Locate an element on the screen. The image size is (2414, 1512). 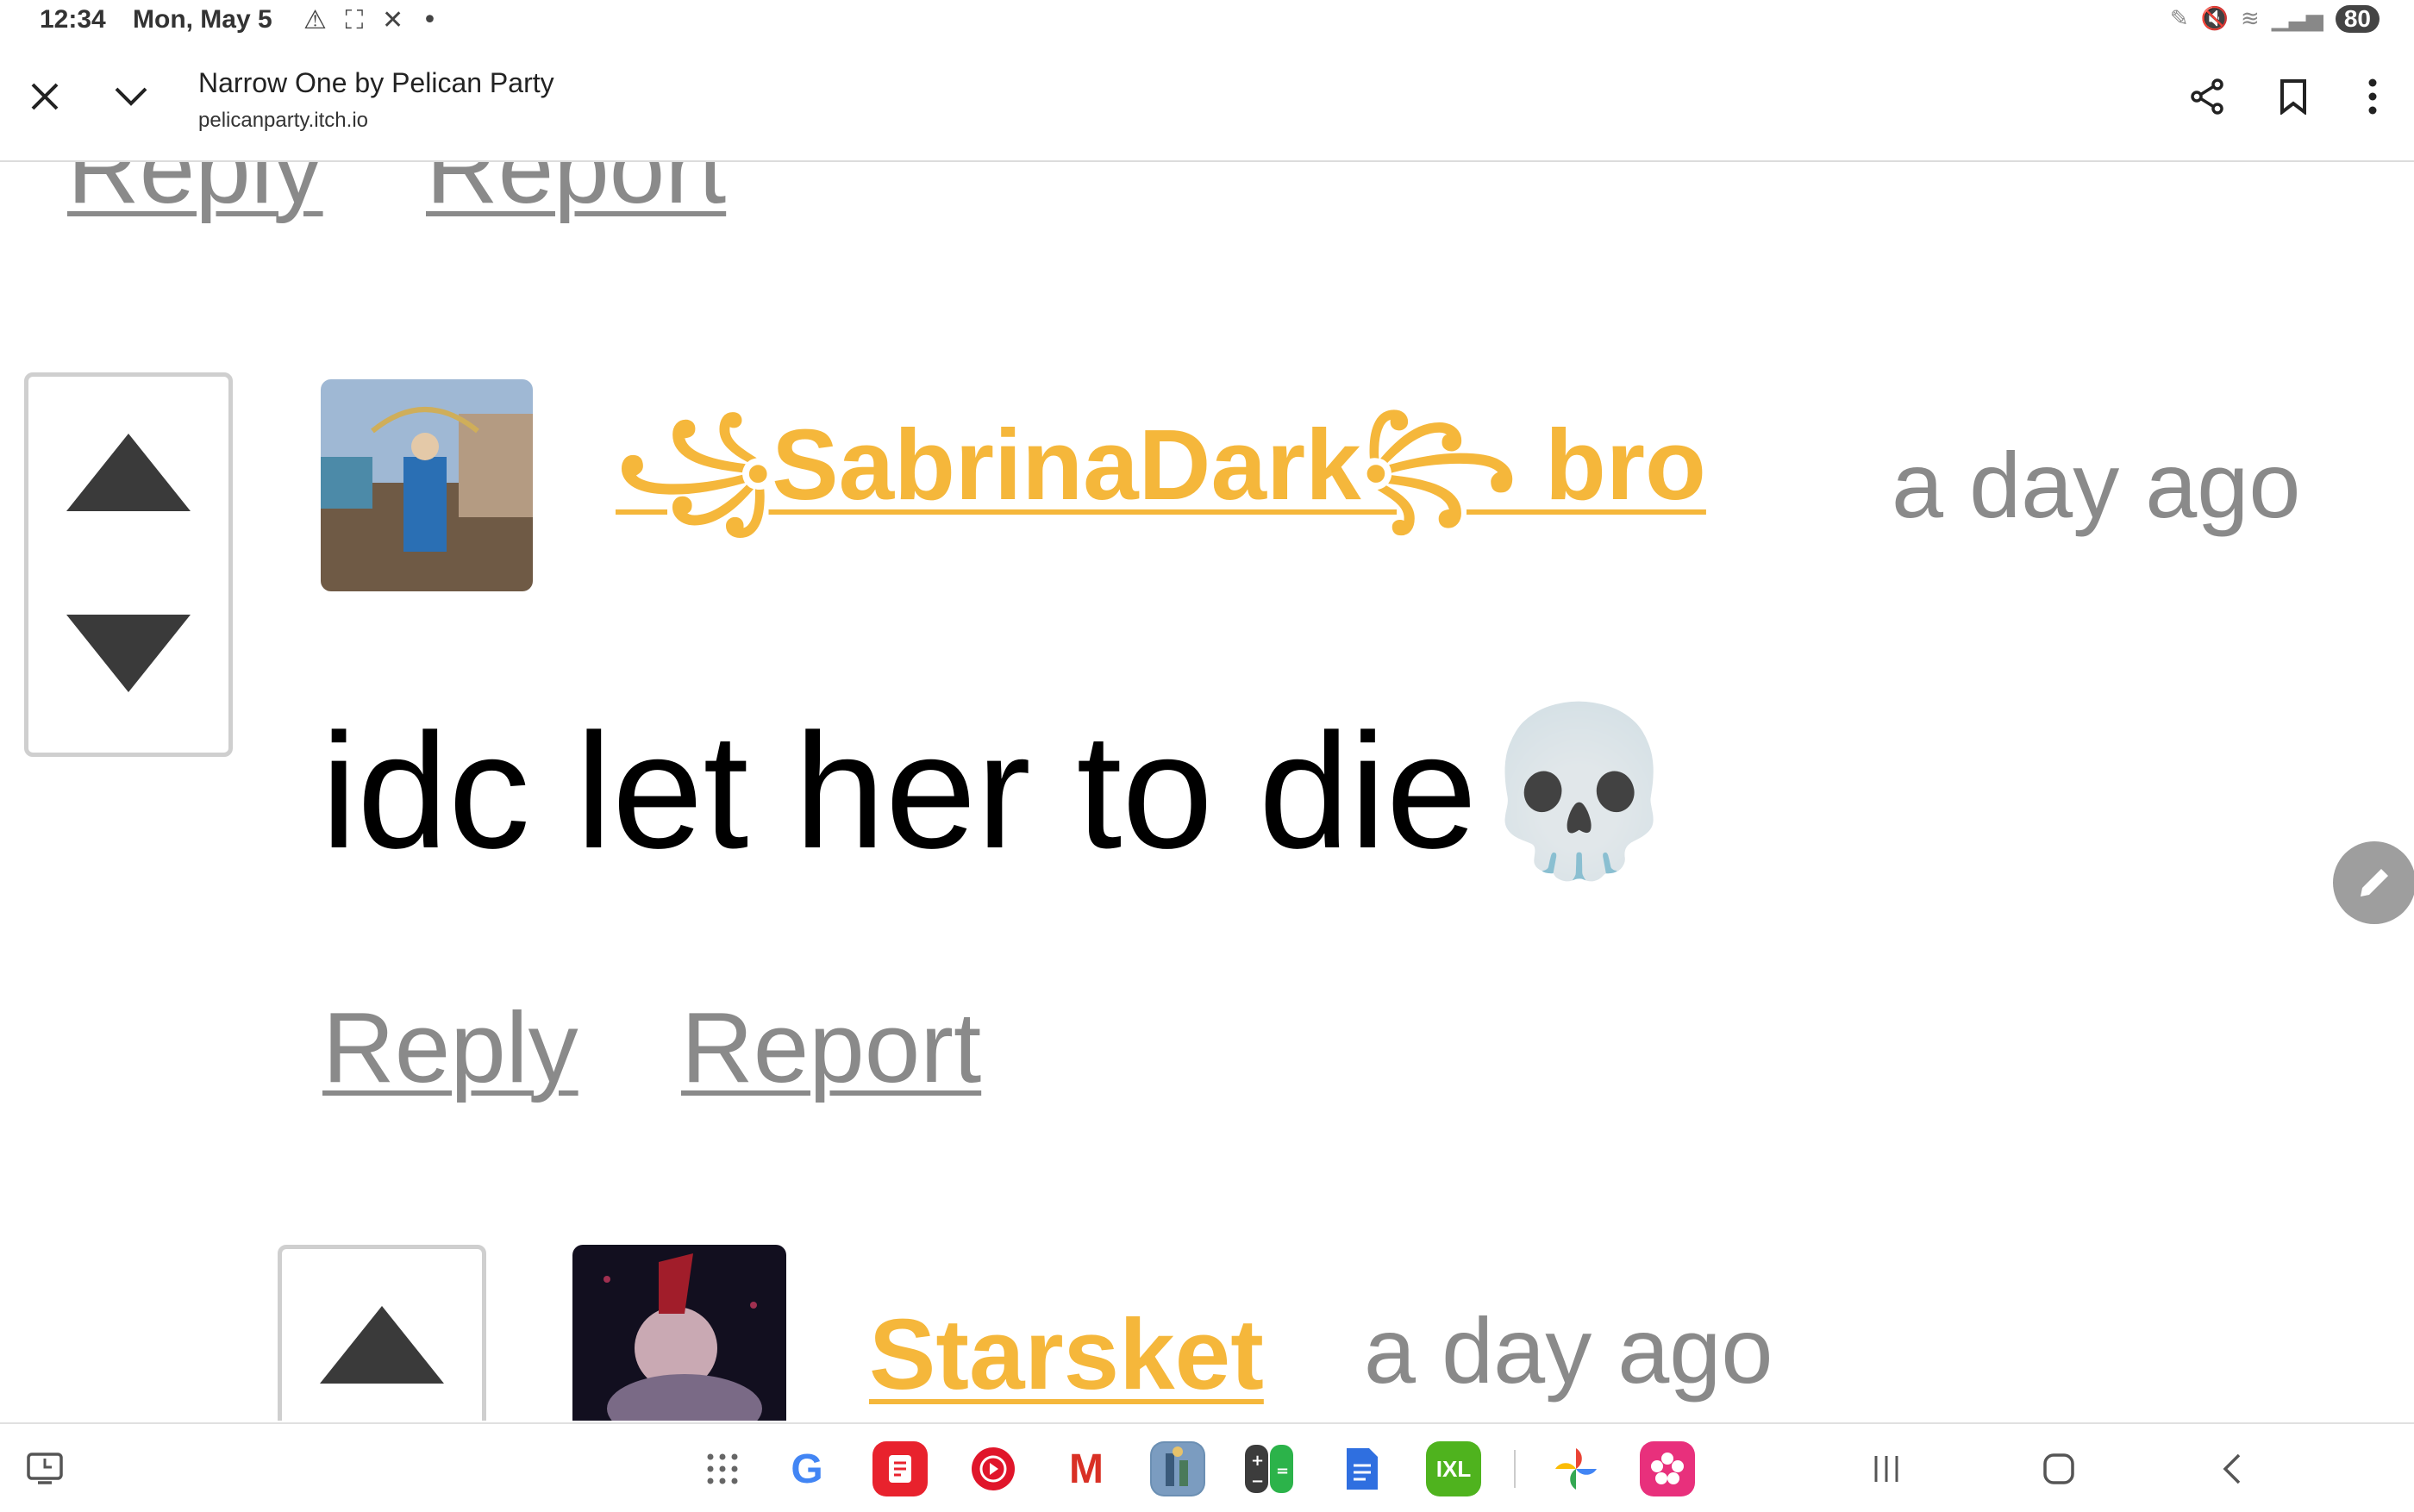
status-notification-icons: ⚠ ⛶ ✕ • is located at coordinates (373, 20).